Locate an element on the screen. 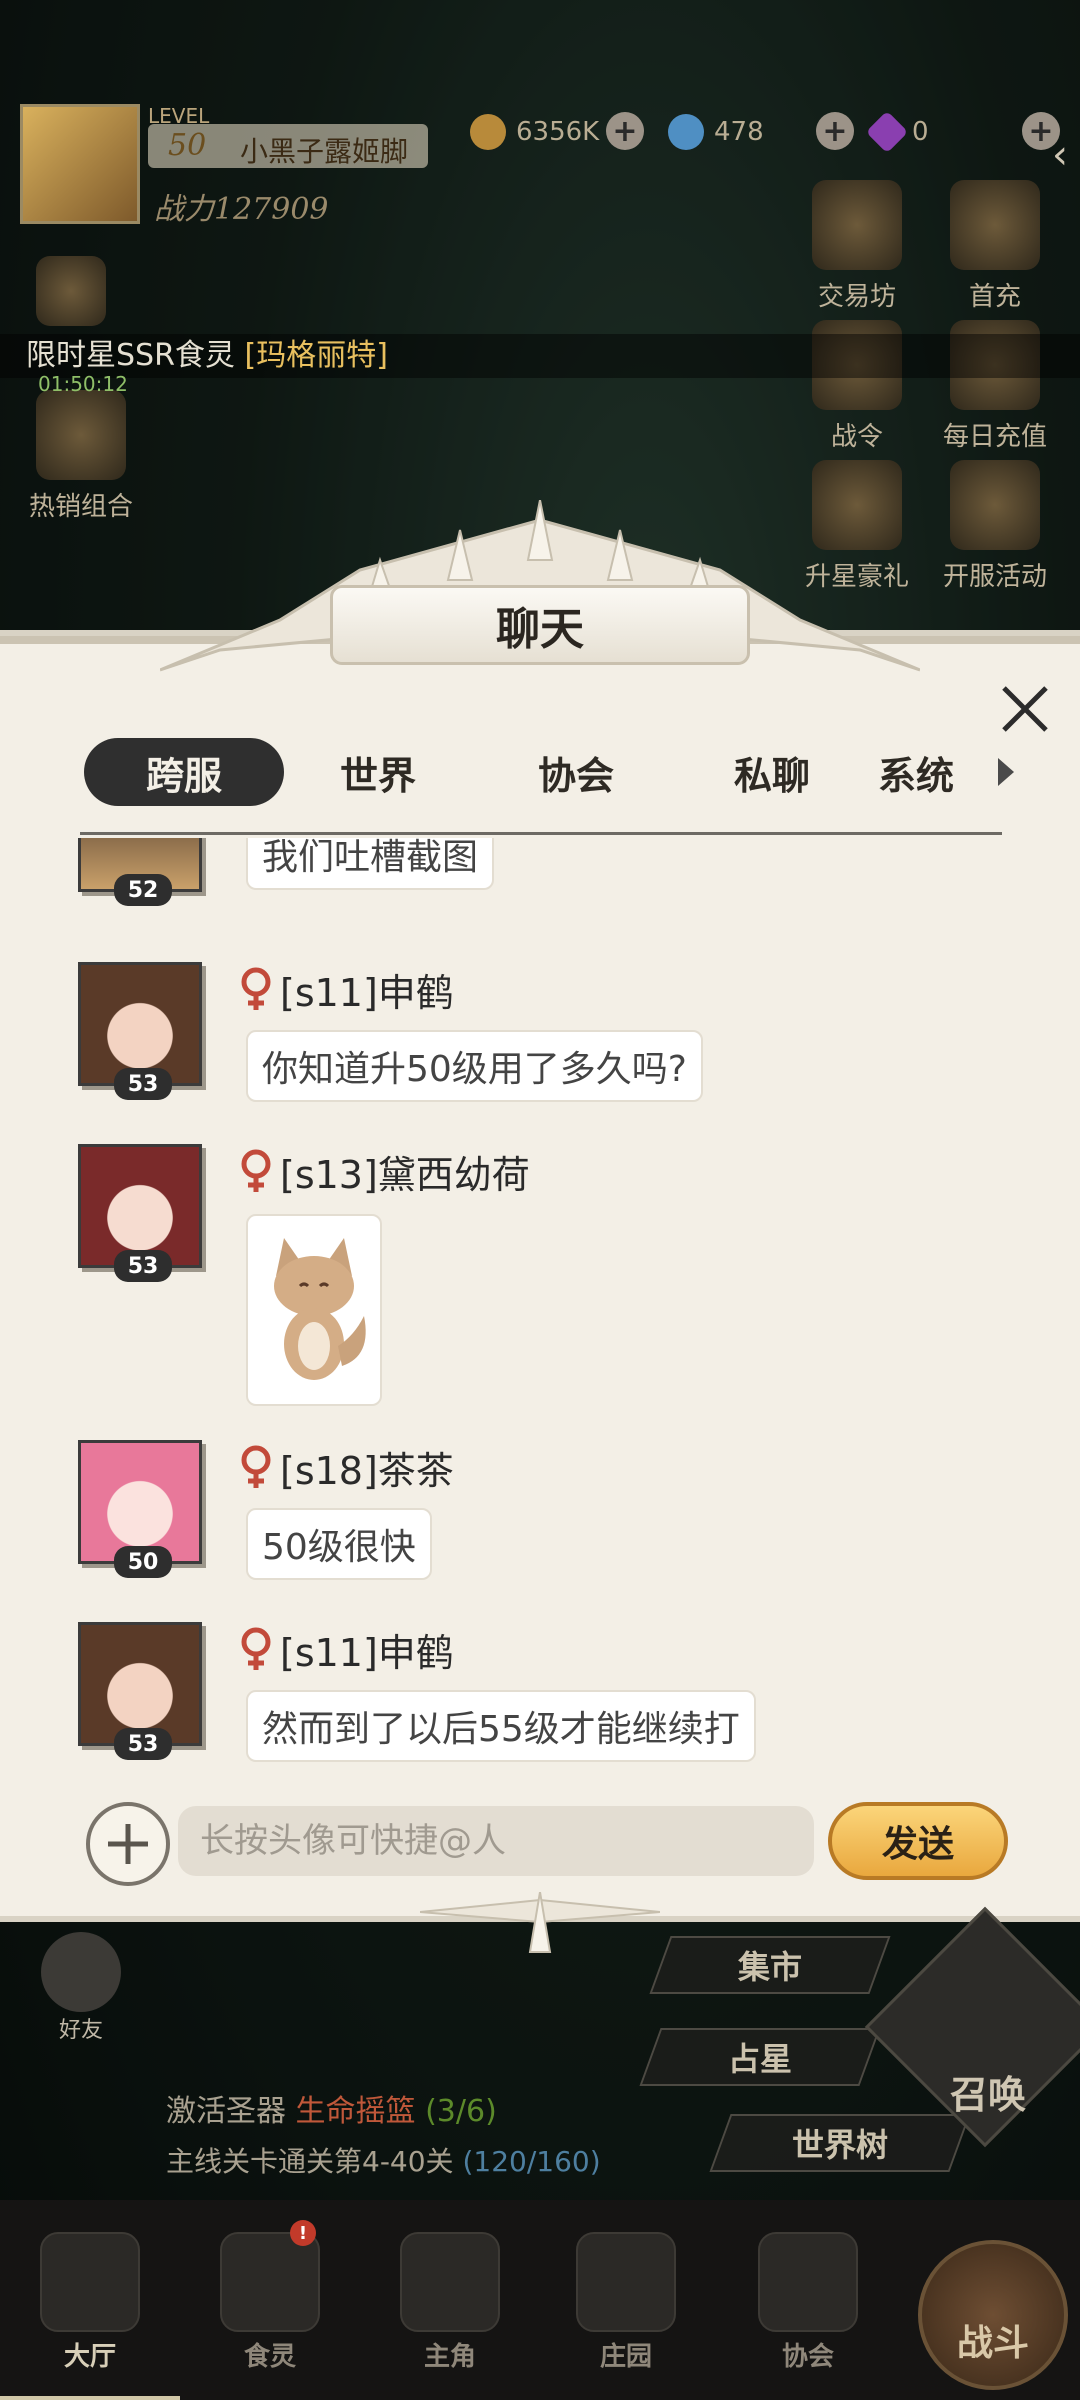  diamond-display: 0 is located at coordinates (897, 132).